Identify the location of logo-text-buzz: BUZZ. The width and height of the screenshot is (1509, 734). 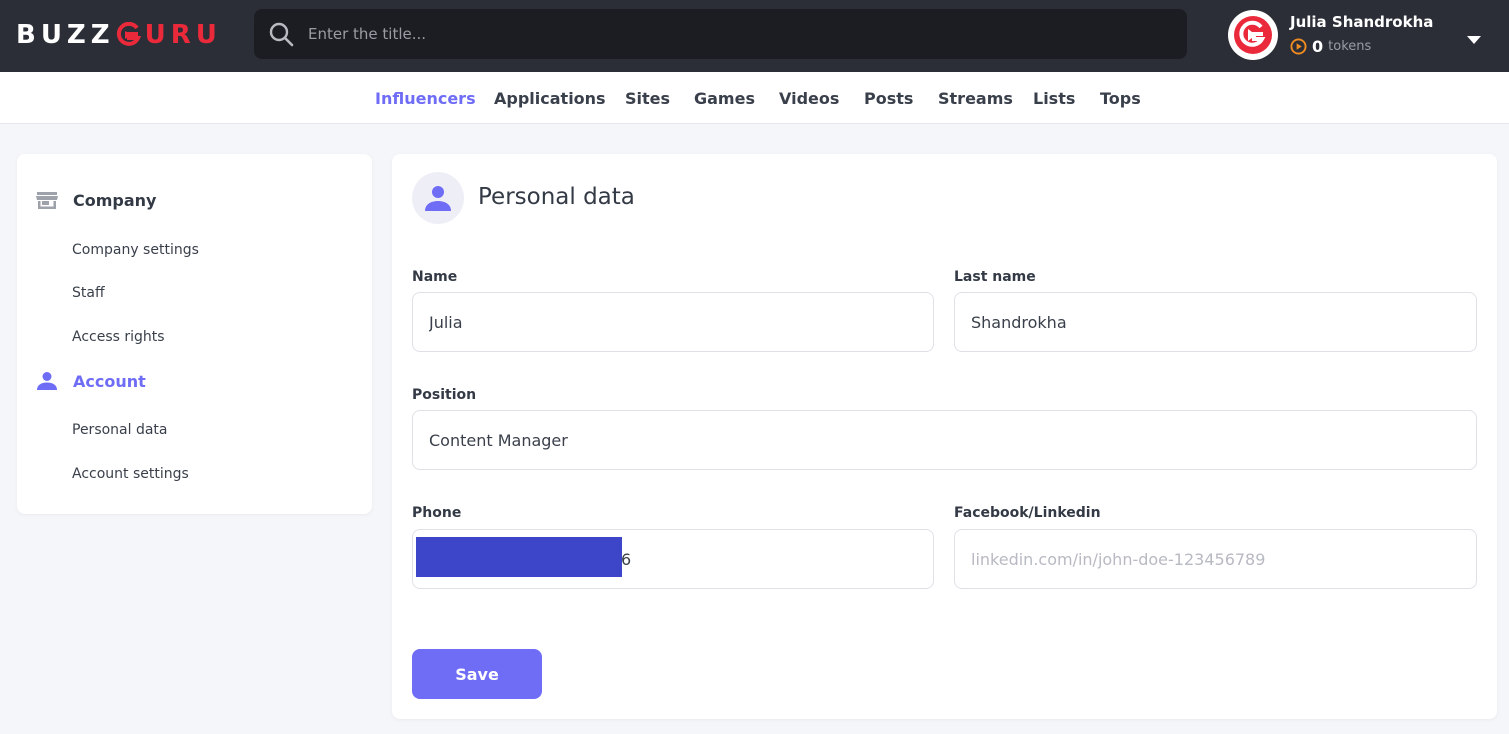
(65, 35).